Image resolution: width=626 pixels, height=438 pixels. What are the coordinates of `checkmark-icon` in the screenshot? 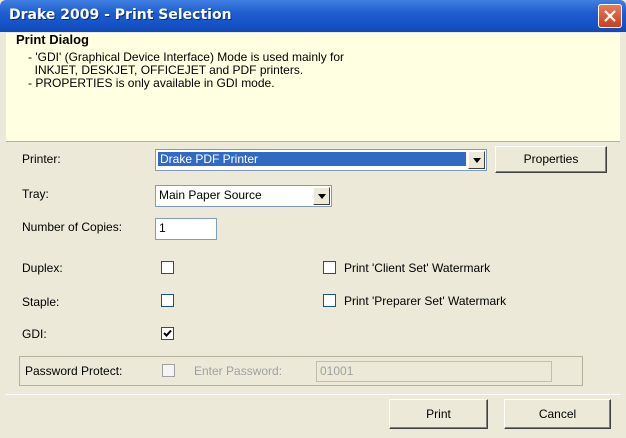 It's located at (167, 333).